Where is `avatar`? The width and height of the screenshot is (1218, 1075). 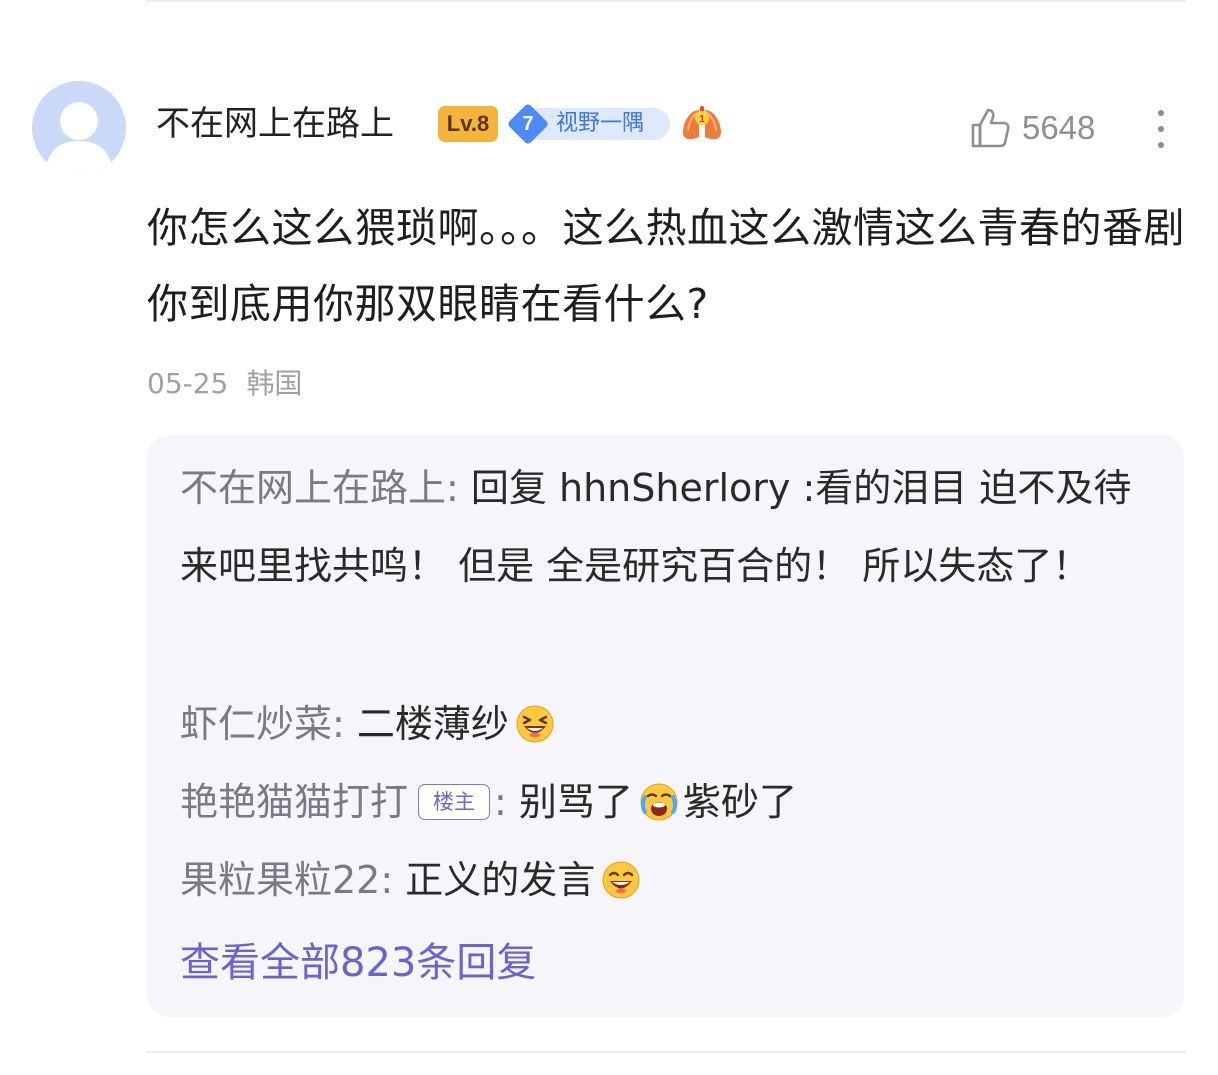
avatar is located at coordinates (79, 128).